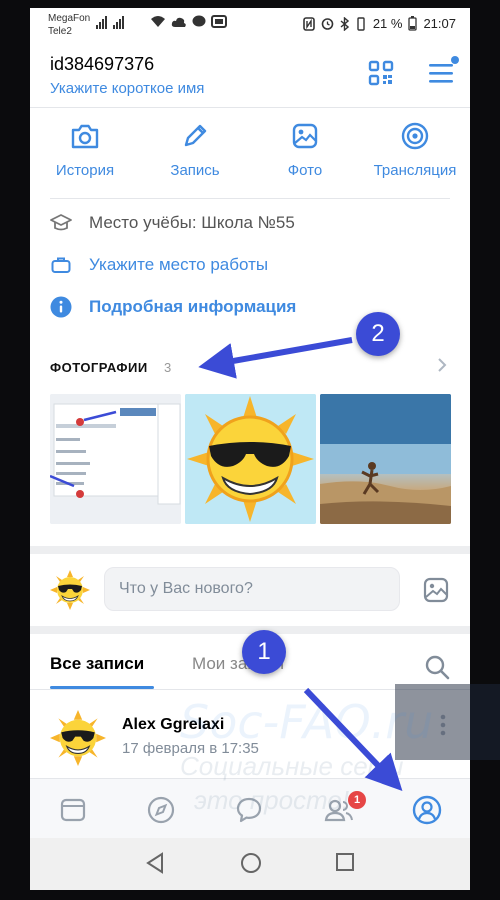  I want to click on photos-count: 3, so click(168, 367).